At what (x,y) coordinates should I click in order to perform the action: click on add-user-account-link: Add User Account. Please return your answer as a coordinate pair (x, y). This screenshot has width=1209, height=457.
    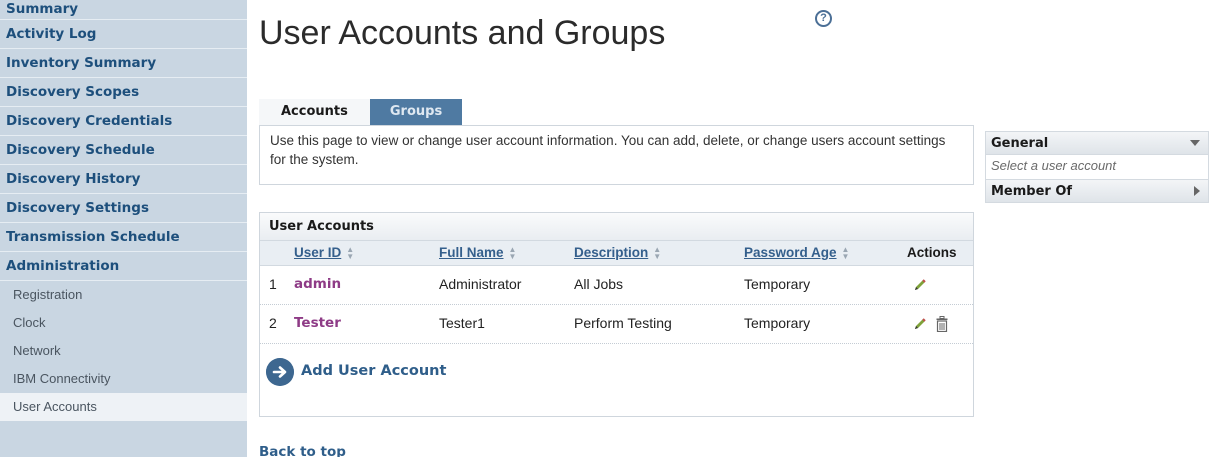
    Looking at the image, I should click on (373, 371).